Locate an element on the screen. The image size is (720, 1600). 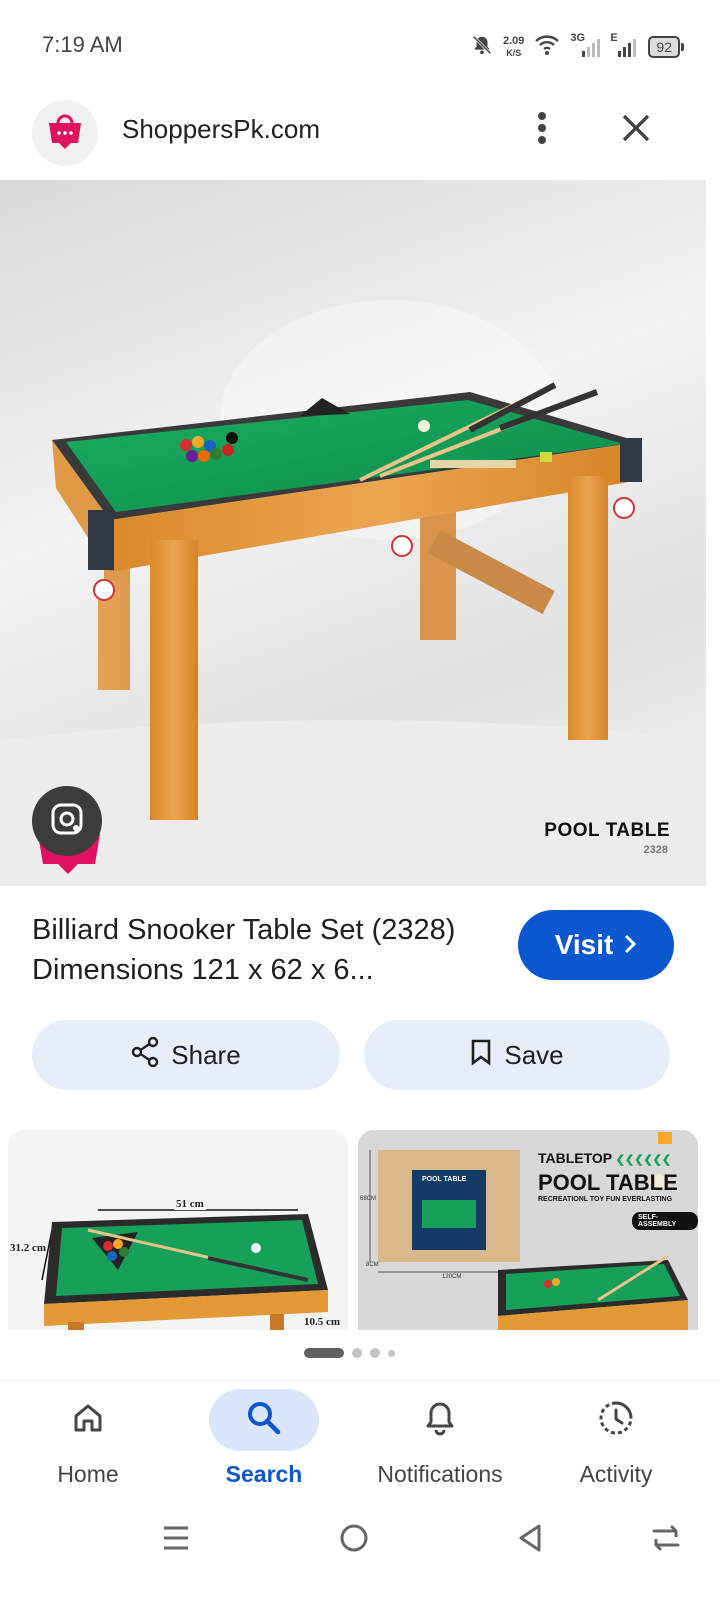
nav-notifications-label: Notifications is located at coordinates (440, 1474).